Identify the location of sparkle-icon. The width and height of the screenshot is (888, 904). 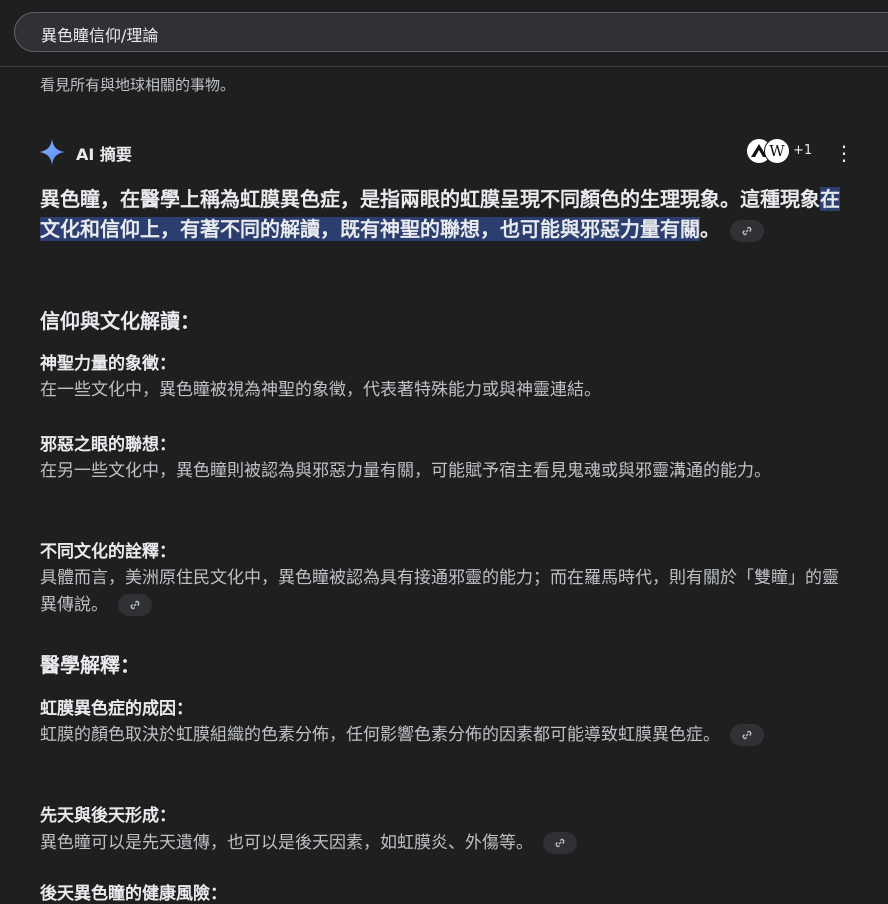
(52, 152).